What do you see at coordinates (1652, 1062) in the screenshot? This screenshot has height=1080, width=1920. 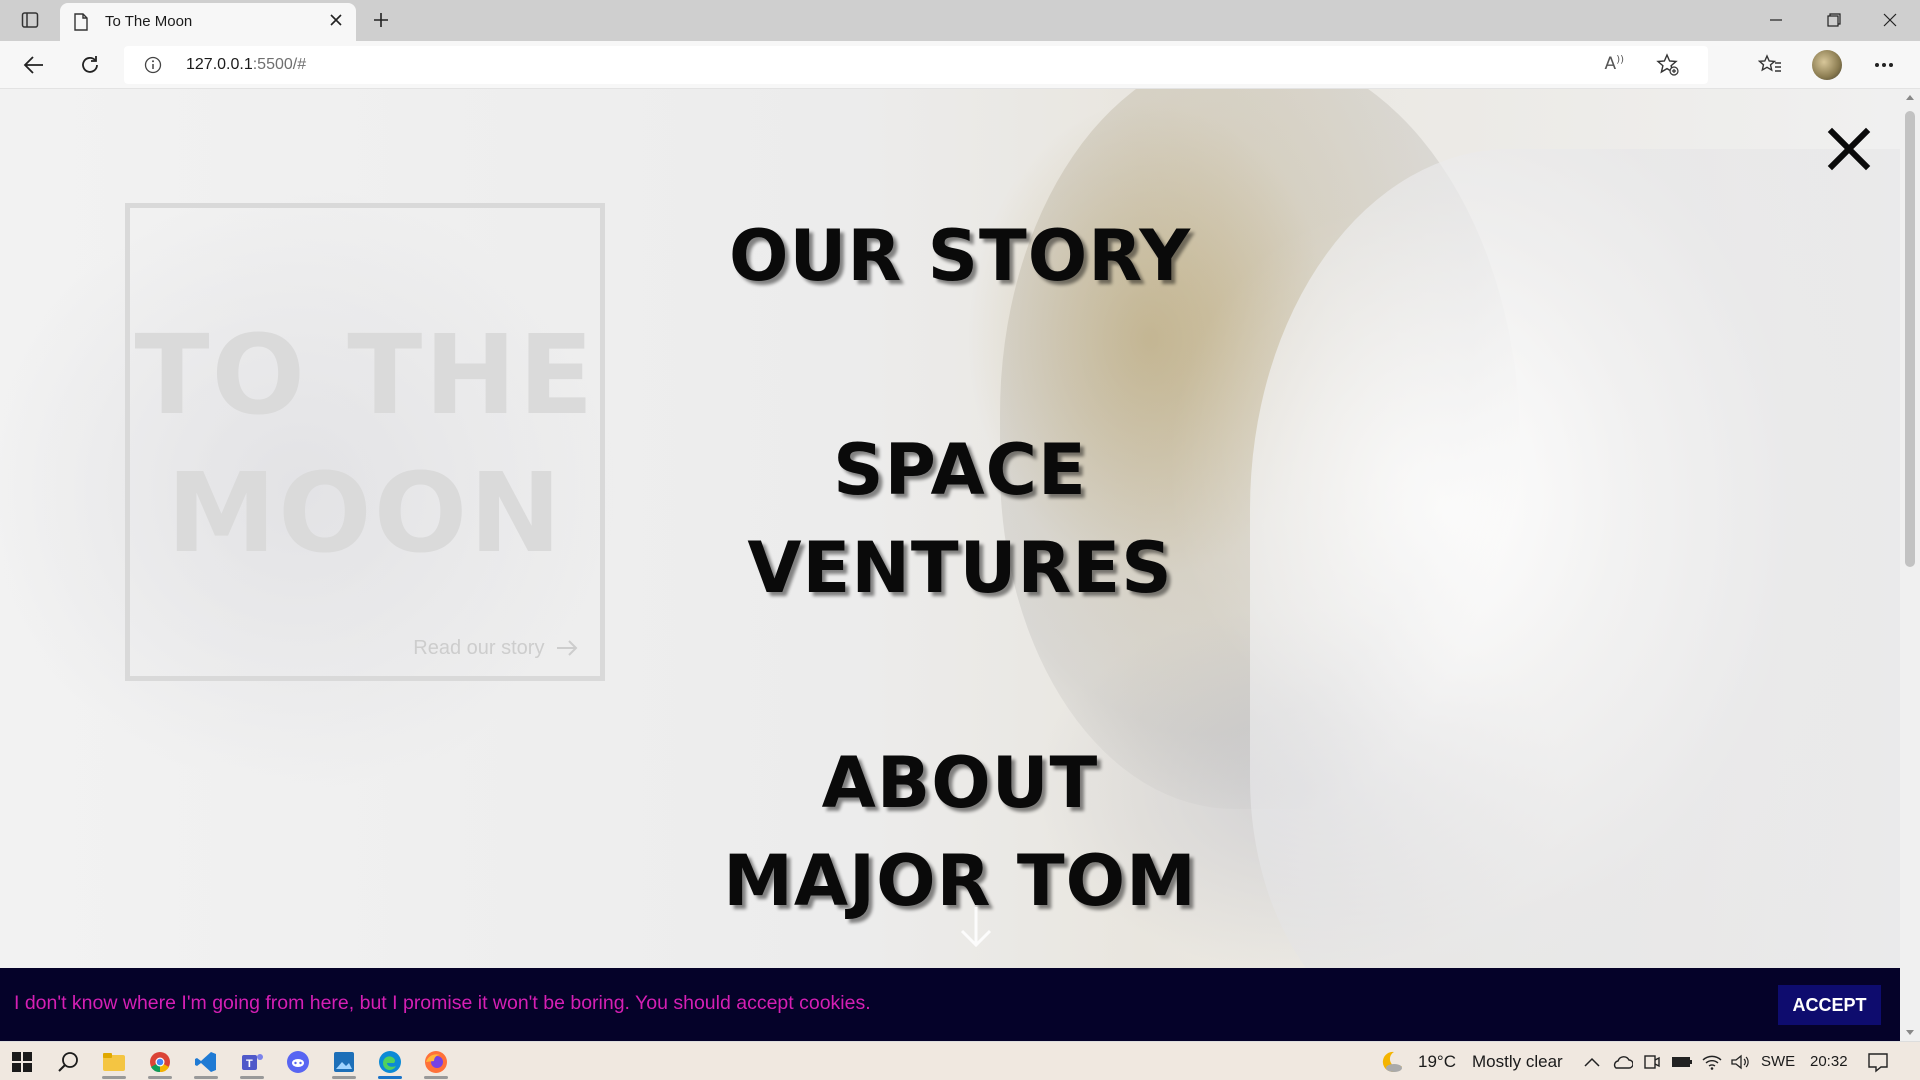 I see `meet-now-icon` at bounding box center [1652, 1062].